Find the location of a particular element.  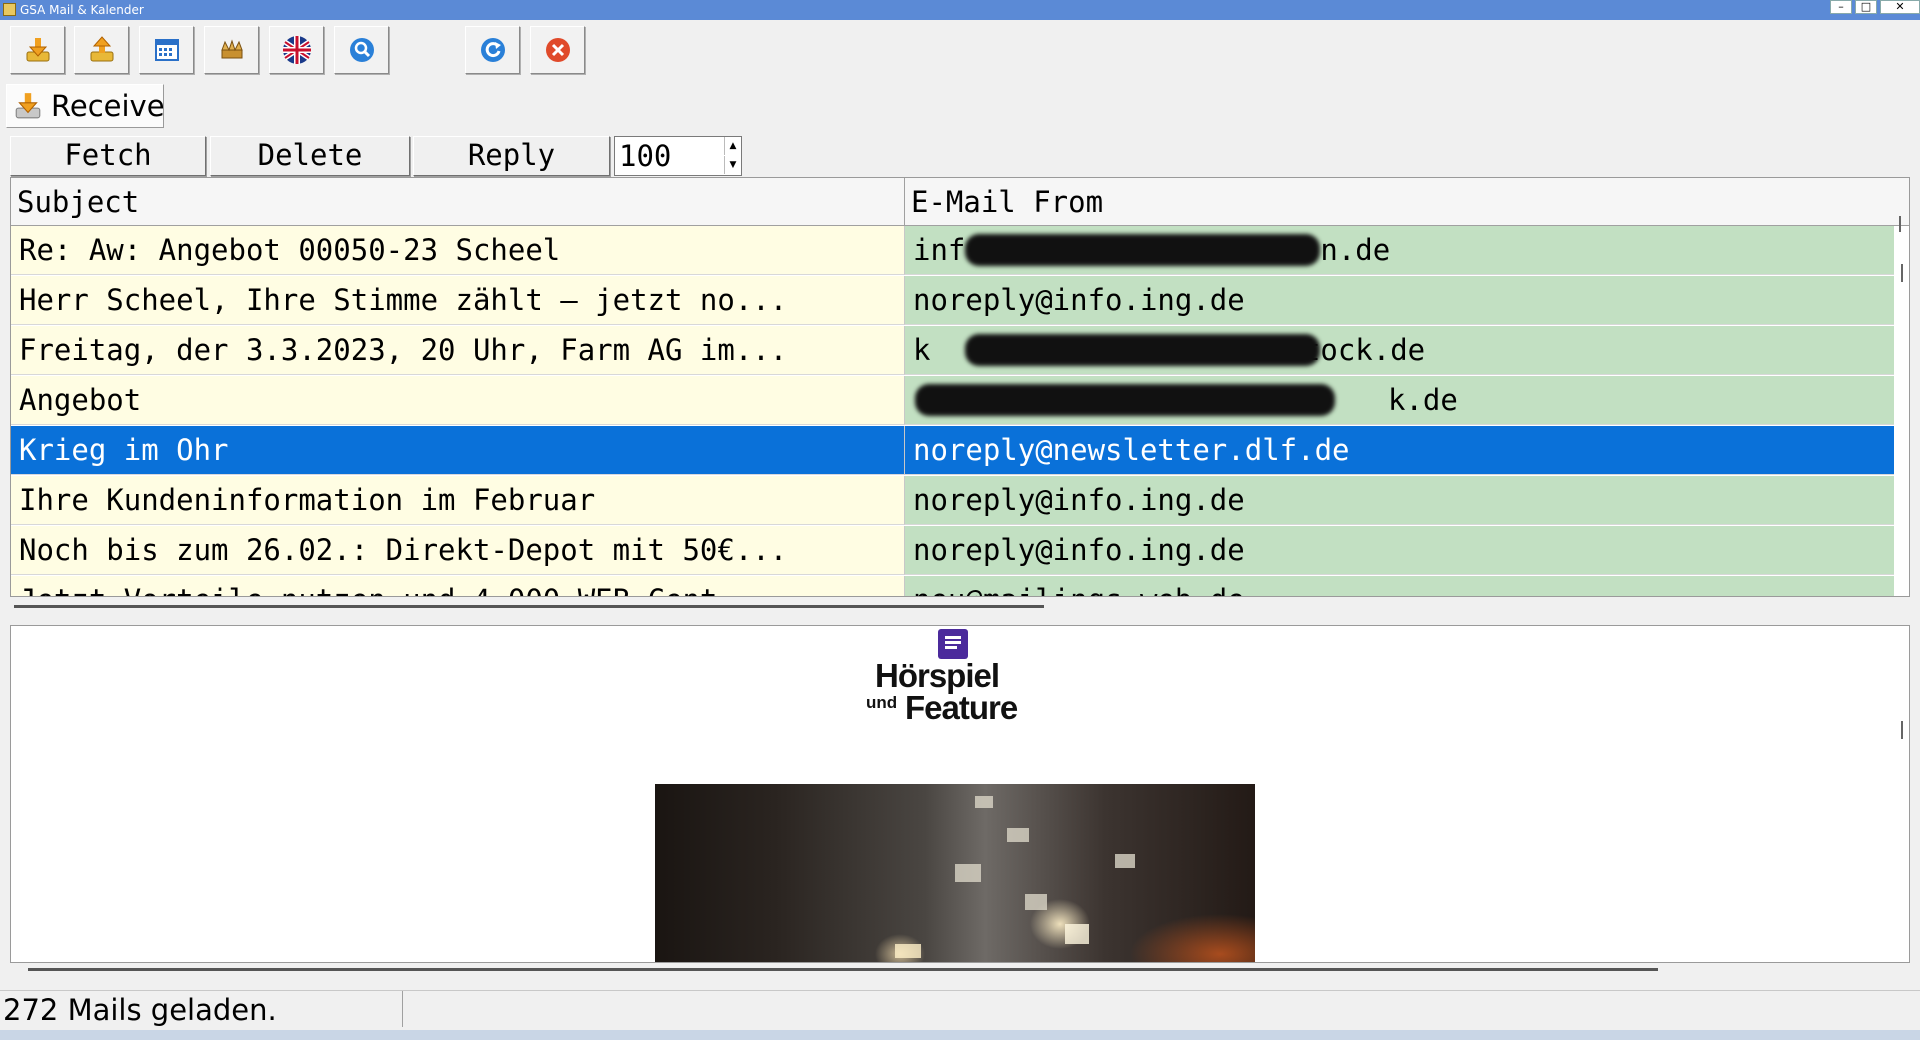

dlf-logo-icon is located at coordinates (953, 644).